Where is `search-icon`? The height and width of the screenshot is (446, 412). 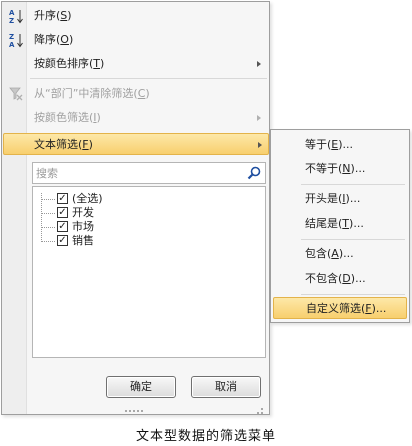
search-icon is located at coordinates (254, 173).